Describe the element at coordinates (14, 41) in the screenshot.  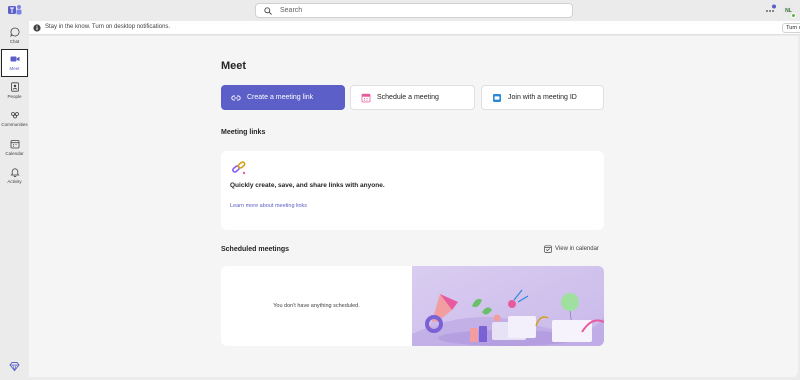
I see `rail-item-label: Chat` at that location.